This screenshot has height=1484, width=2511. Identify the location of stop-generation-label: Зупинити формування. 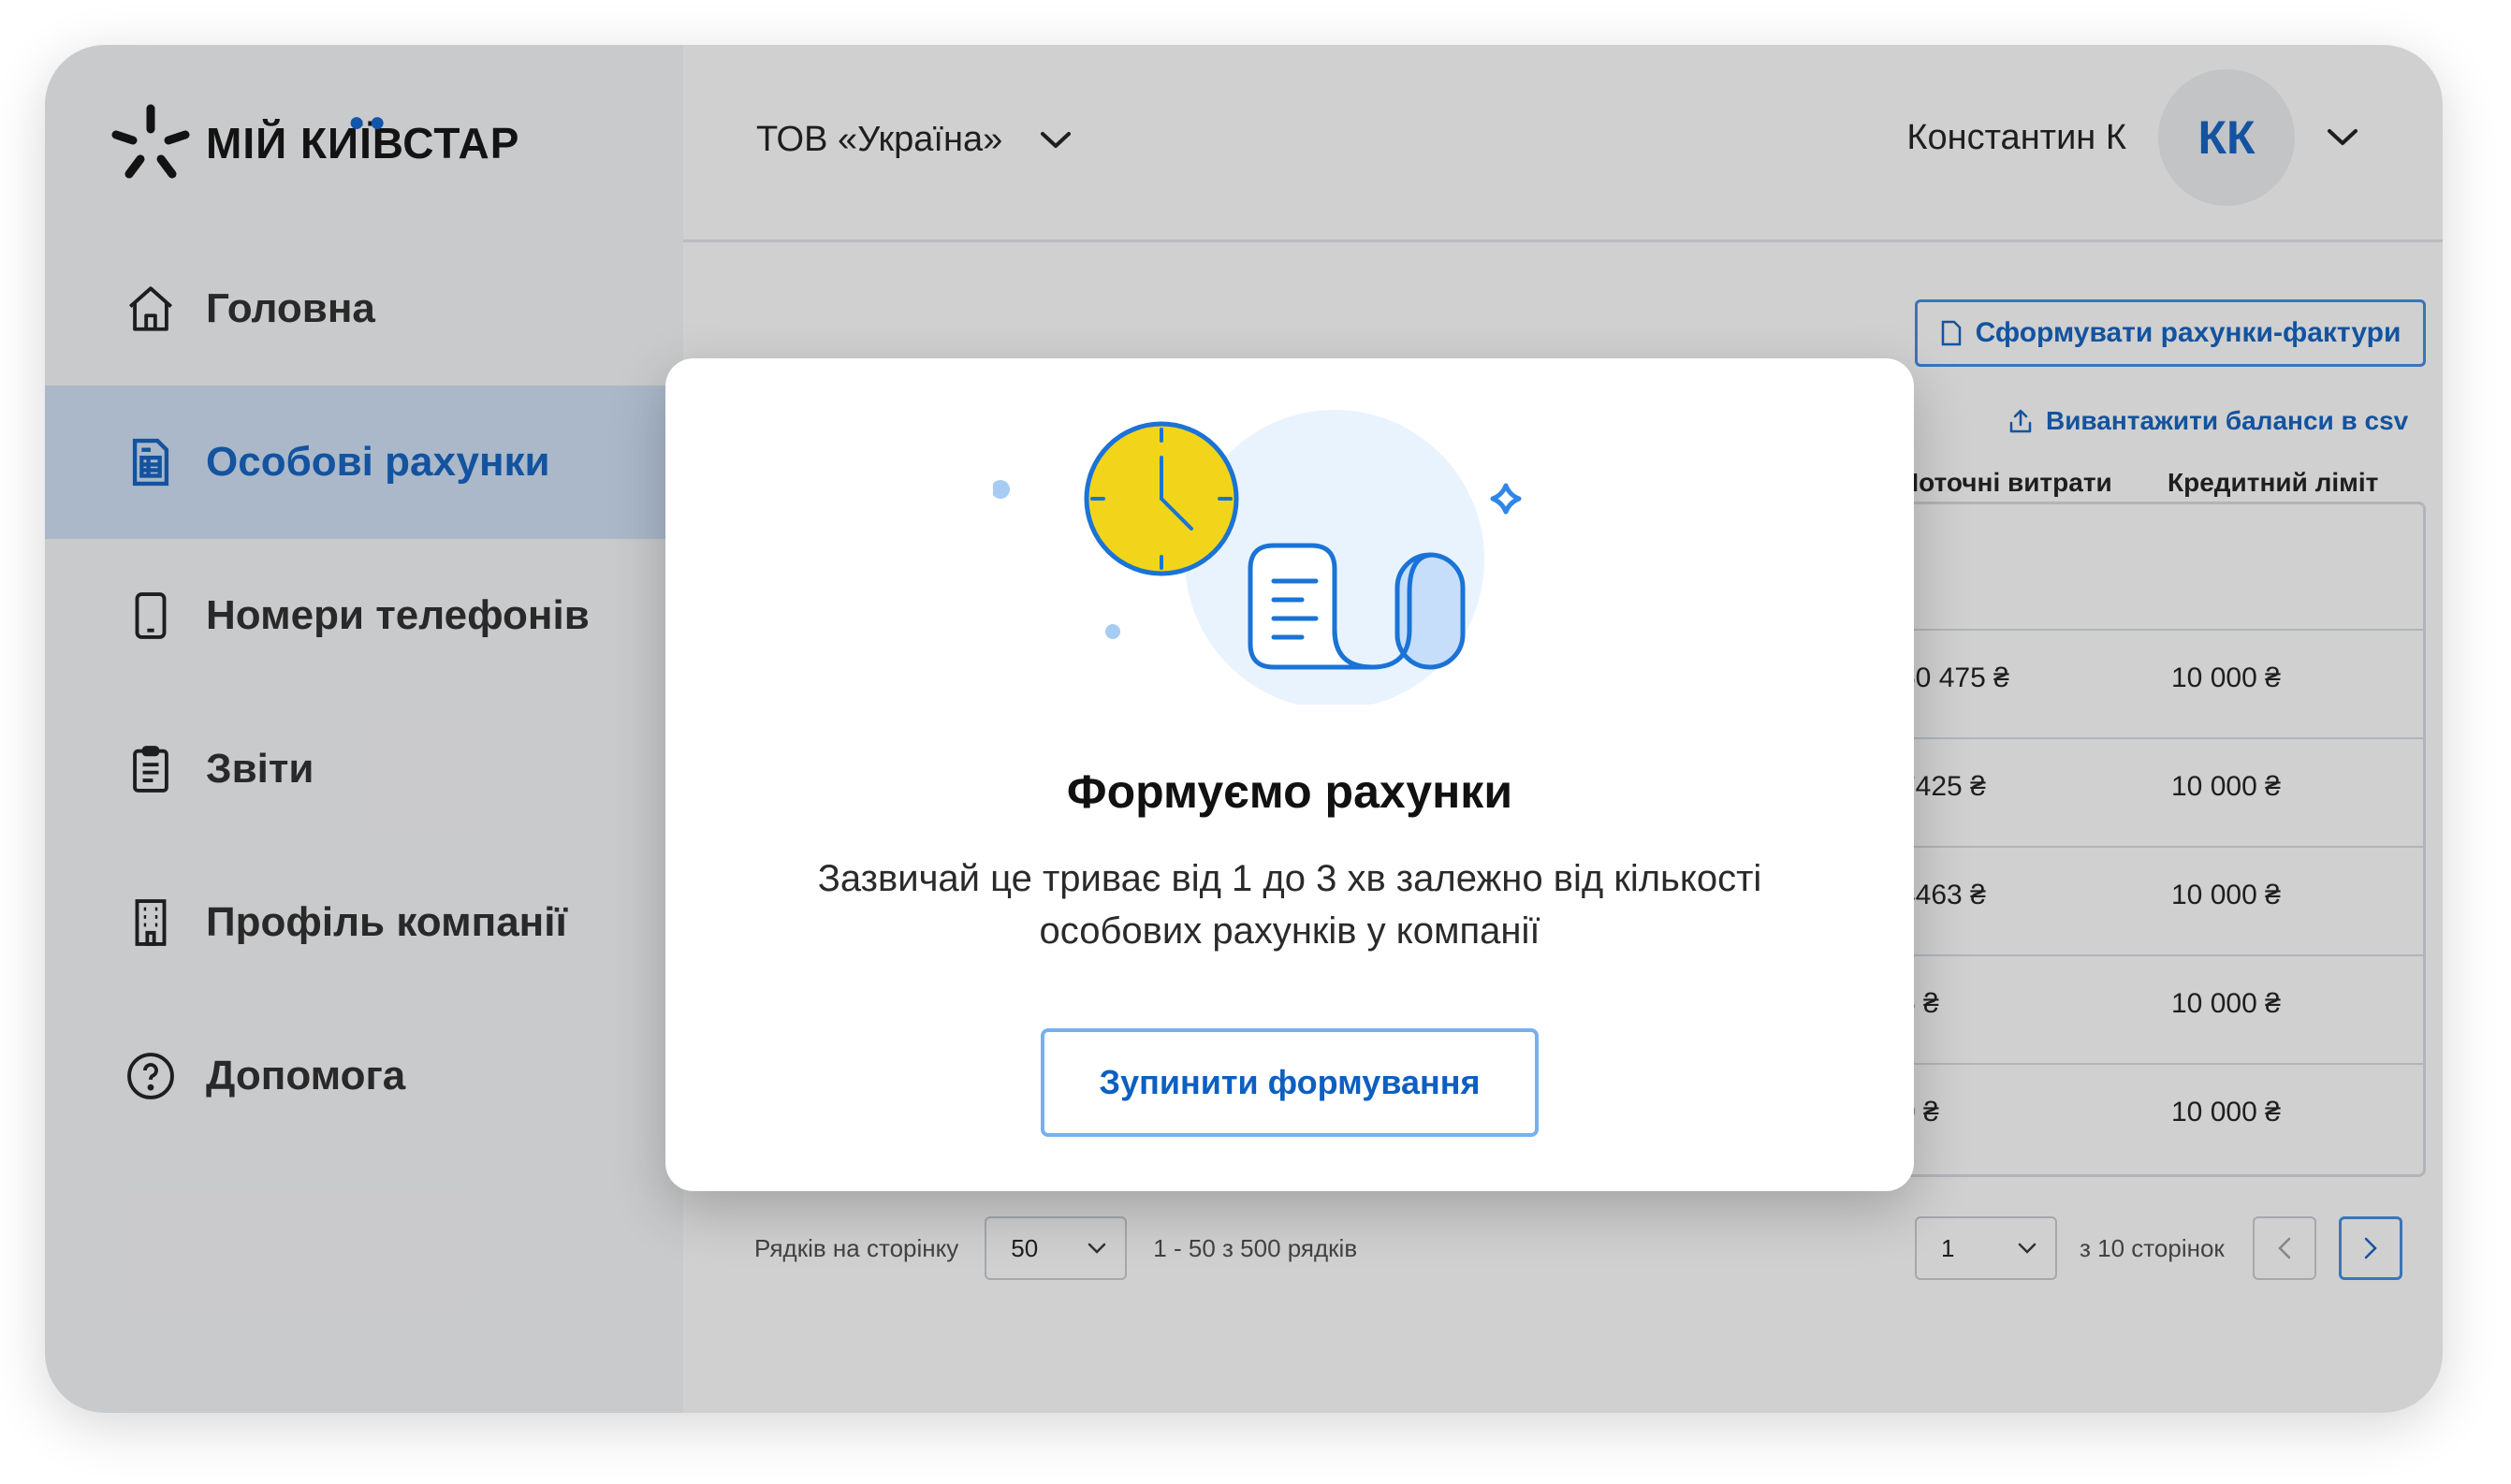
(1290, 1082).